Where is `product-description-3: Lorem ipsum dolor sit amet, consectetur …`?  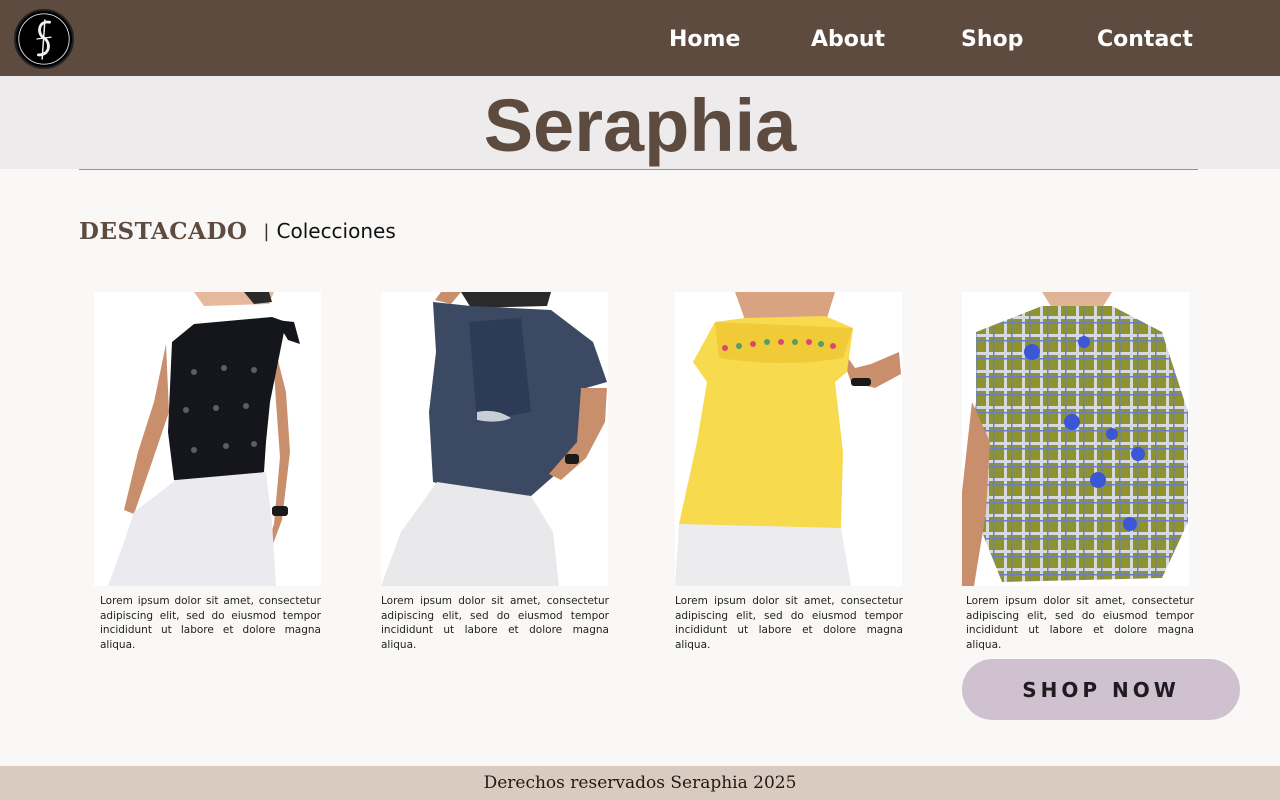 product-description-3: Lorem ipsum dolor sit amet, consectetur … is located at coordinates (789, 623).